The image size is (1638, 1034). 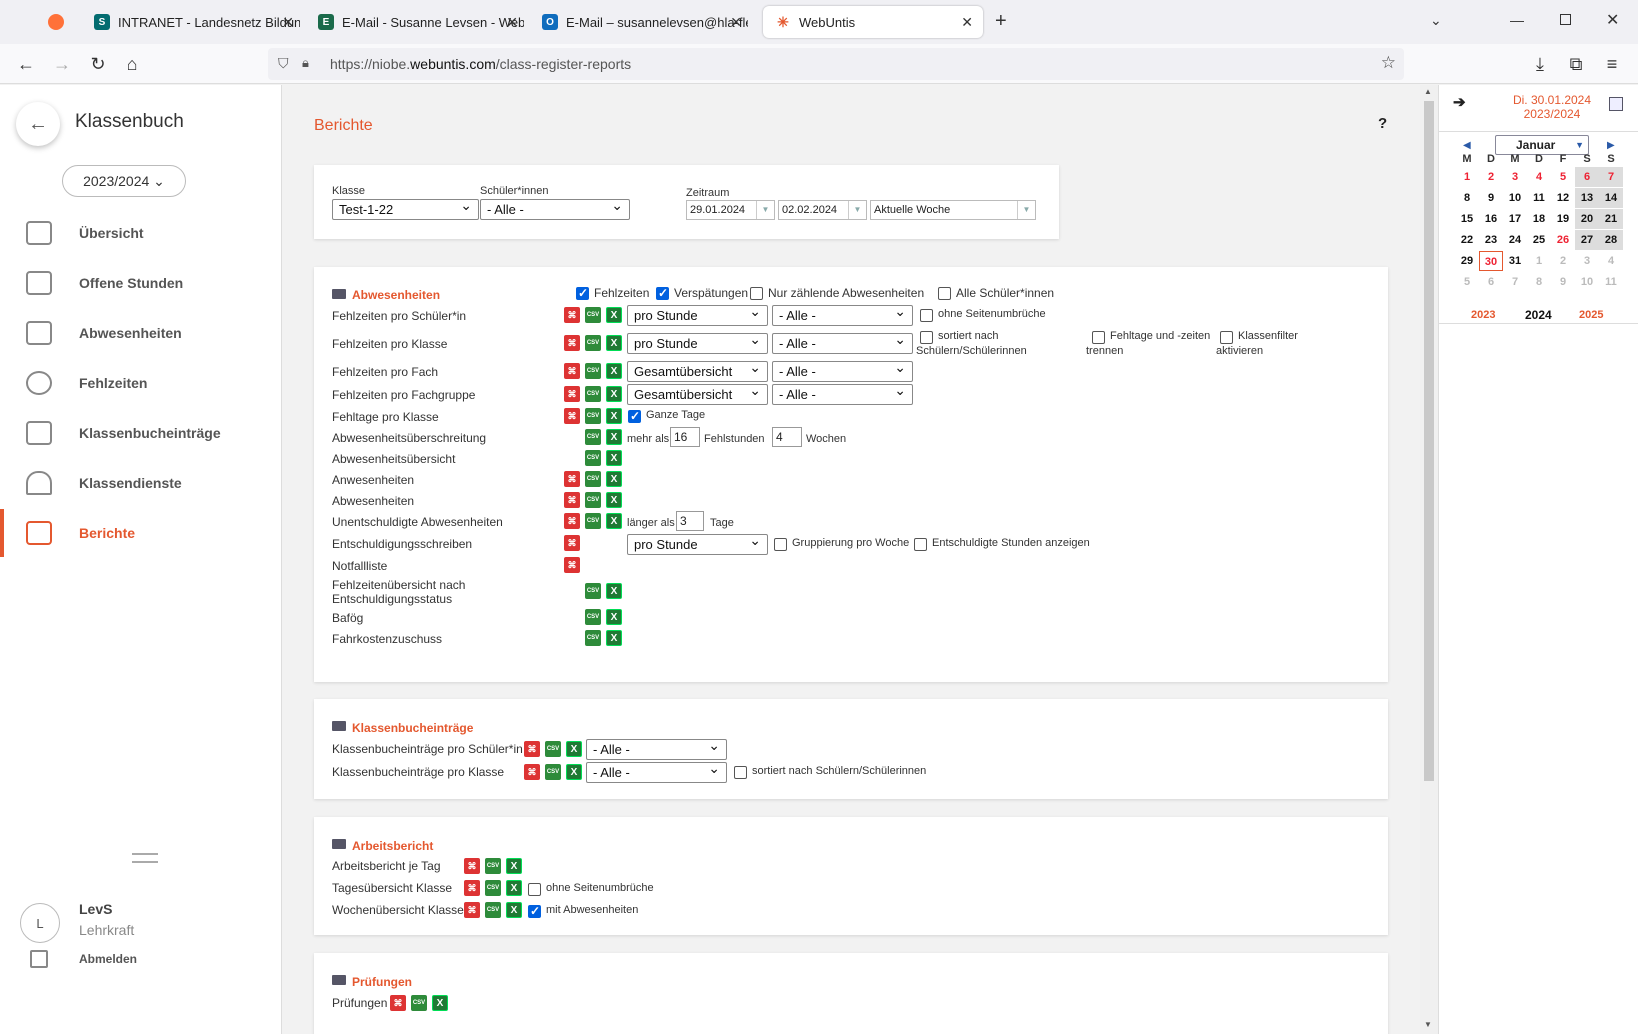 What do you see at coordinates (1542, 145) in the screenshot?
I see `month-select: Januar ▼` at bounding box center [1542, 145].